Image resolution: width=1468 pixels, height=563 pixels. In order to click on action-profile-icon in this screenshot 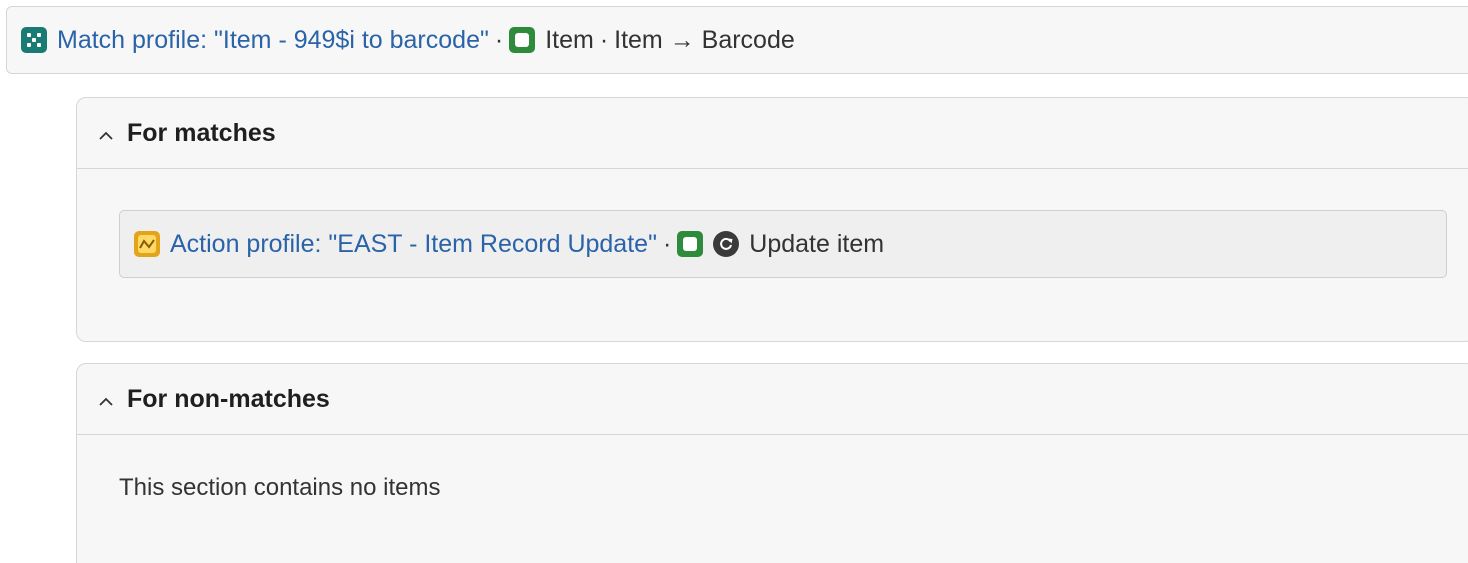, I will do `click(147, 244)`.